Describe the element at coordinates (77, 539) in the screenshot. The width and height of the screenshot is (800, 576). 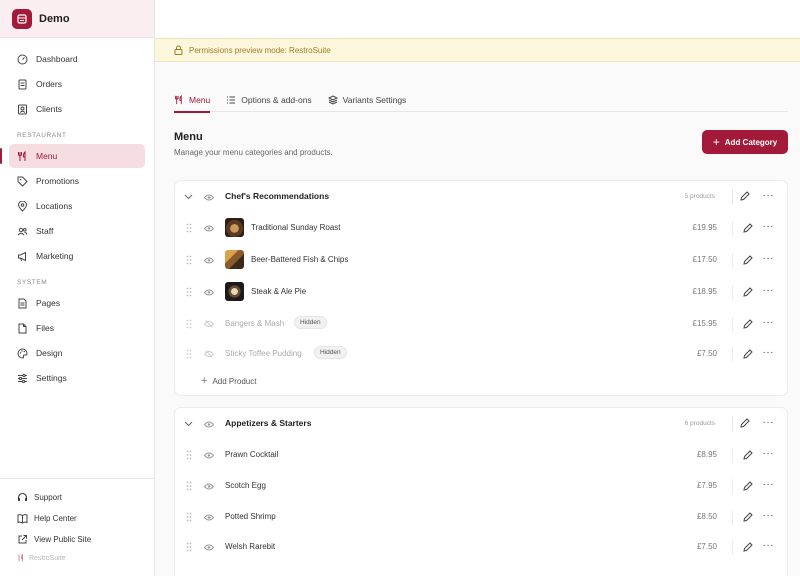
I see `view-public-site-link: View Public Site` at that location.